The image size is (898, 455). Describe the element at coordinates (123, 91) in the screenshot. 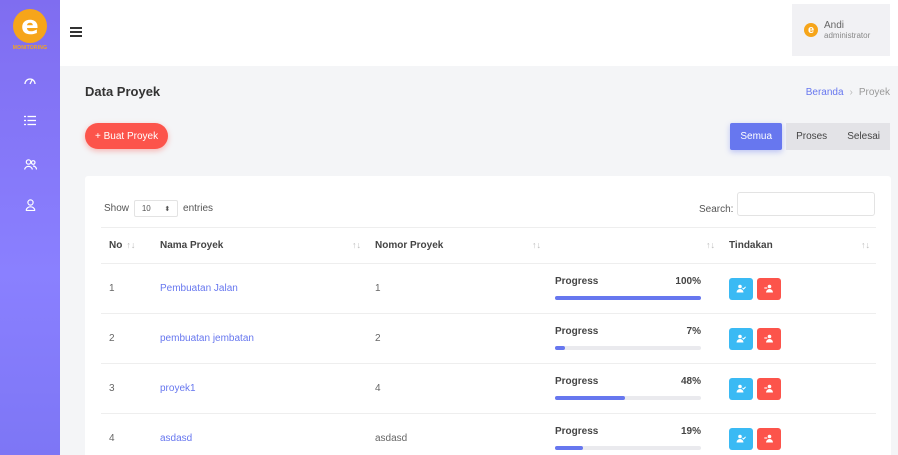

I see `page-title: Data Proyek` at that location.